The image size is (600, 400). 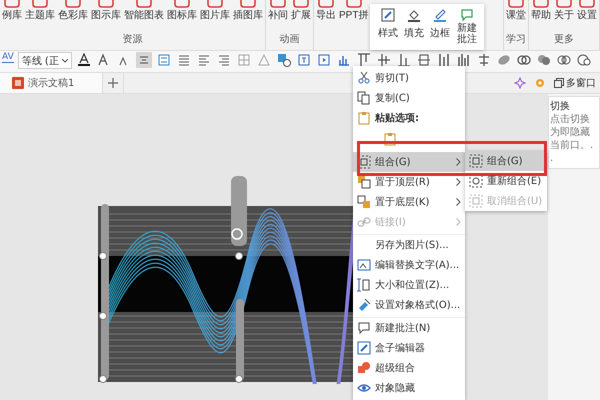 What do you see at coordinates (215, 11) in the screenshot?
I see `ribbon-button: 图片库` at bounding box center [215, 11].